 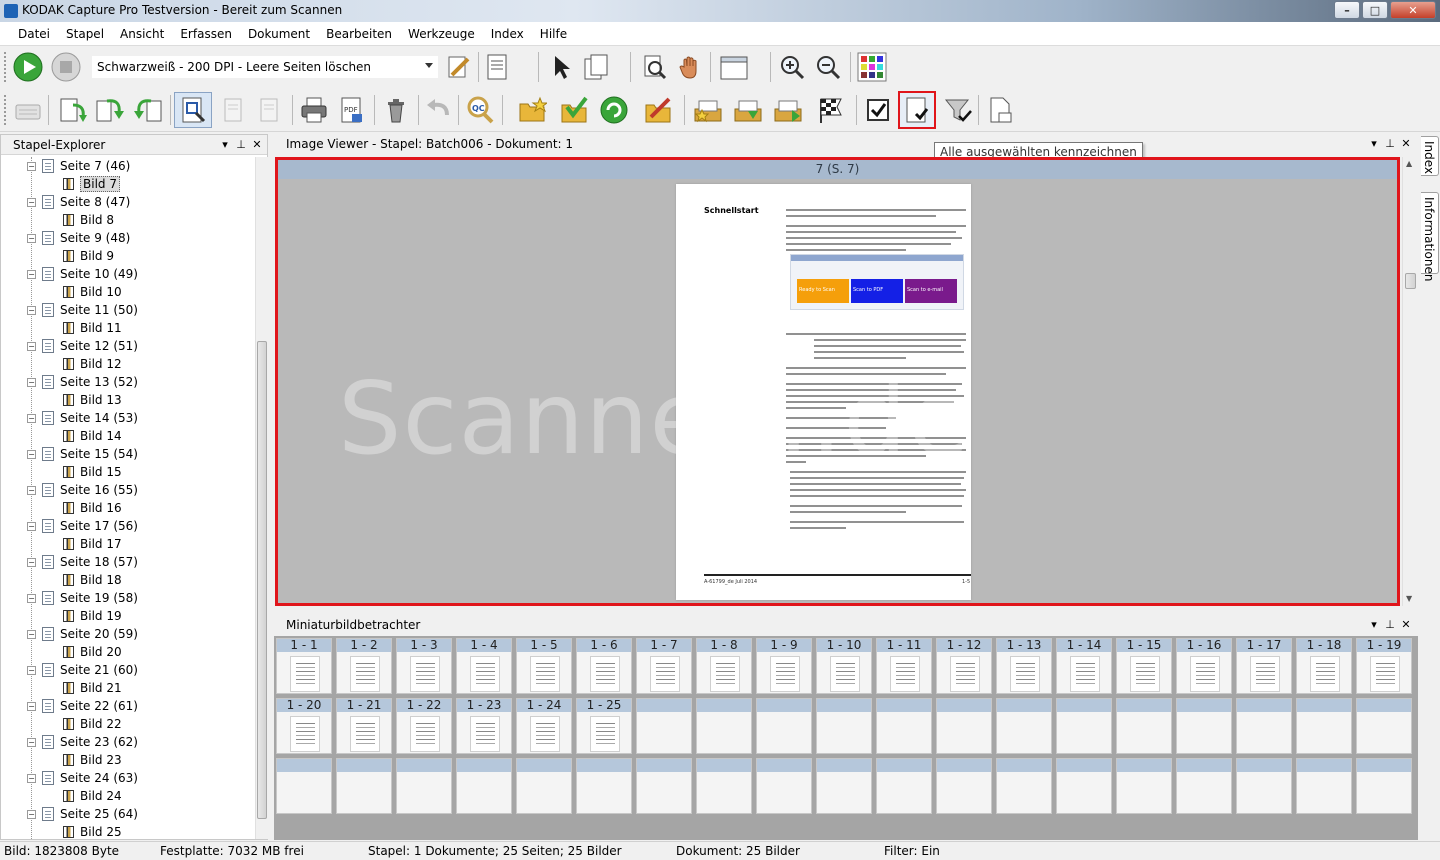 I want to click on tree-image-item: Bild 15, so click(x=128, y=472).